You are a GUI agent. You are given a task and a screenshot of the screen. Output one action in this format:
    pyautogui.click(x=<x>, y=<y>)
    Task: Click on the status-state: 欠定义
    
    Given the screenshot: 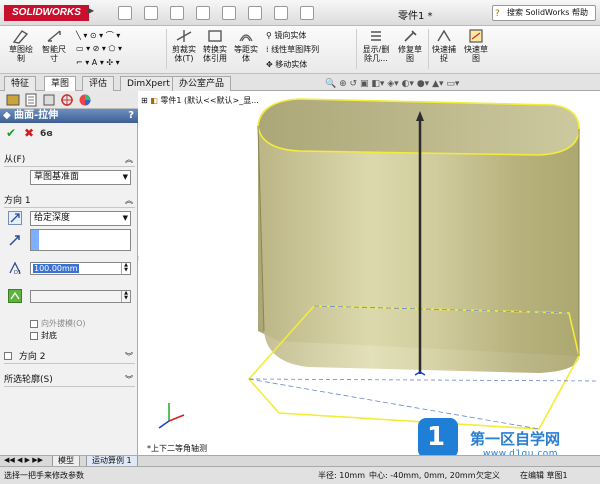 What is the action you would take?
    pyautogui.click(x=488, y=475)
    